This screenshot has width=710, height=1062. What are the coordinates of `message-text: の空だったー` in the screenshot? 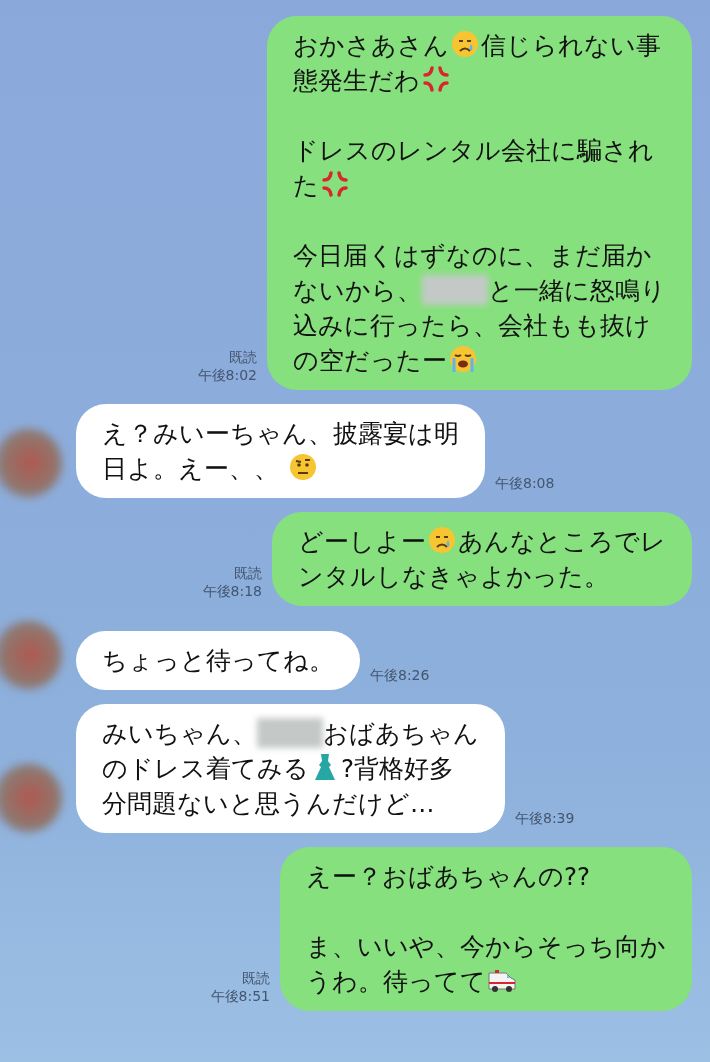 It's located at (370, 360).